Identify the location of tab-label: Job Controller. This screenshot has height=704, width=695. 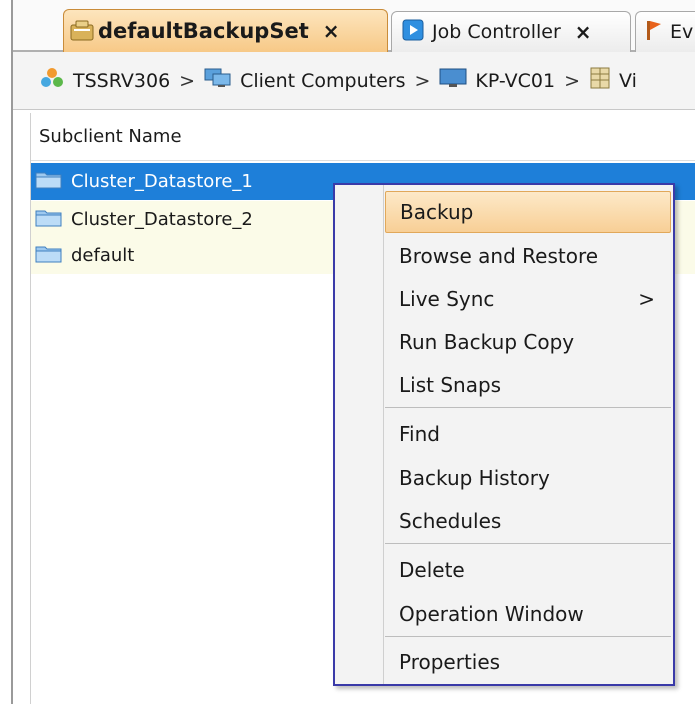
(496, 32).